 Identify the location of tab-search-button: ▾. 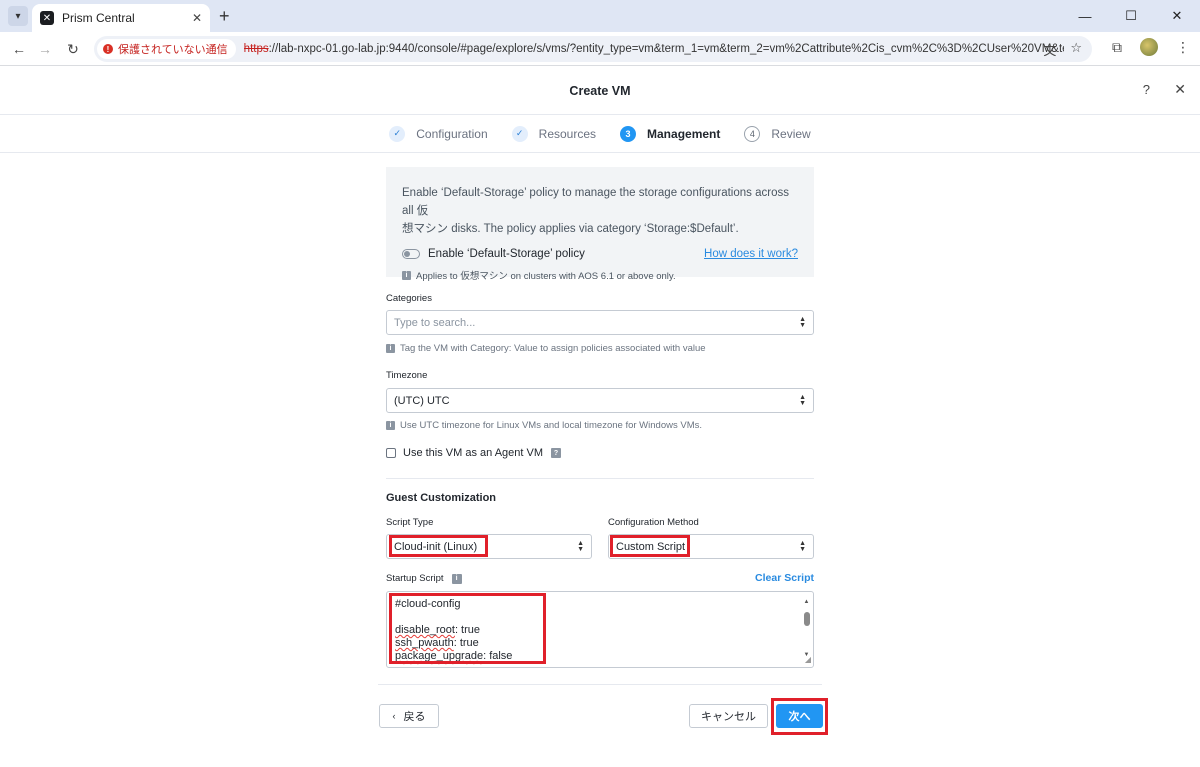
(18, 16).